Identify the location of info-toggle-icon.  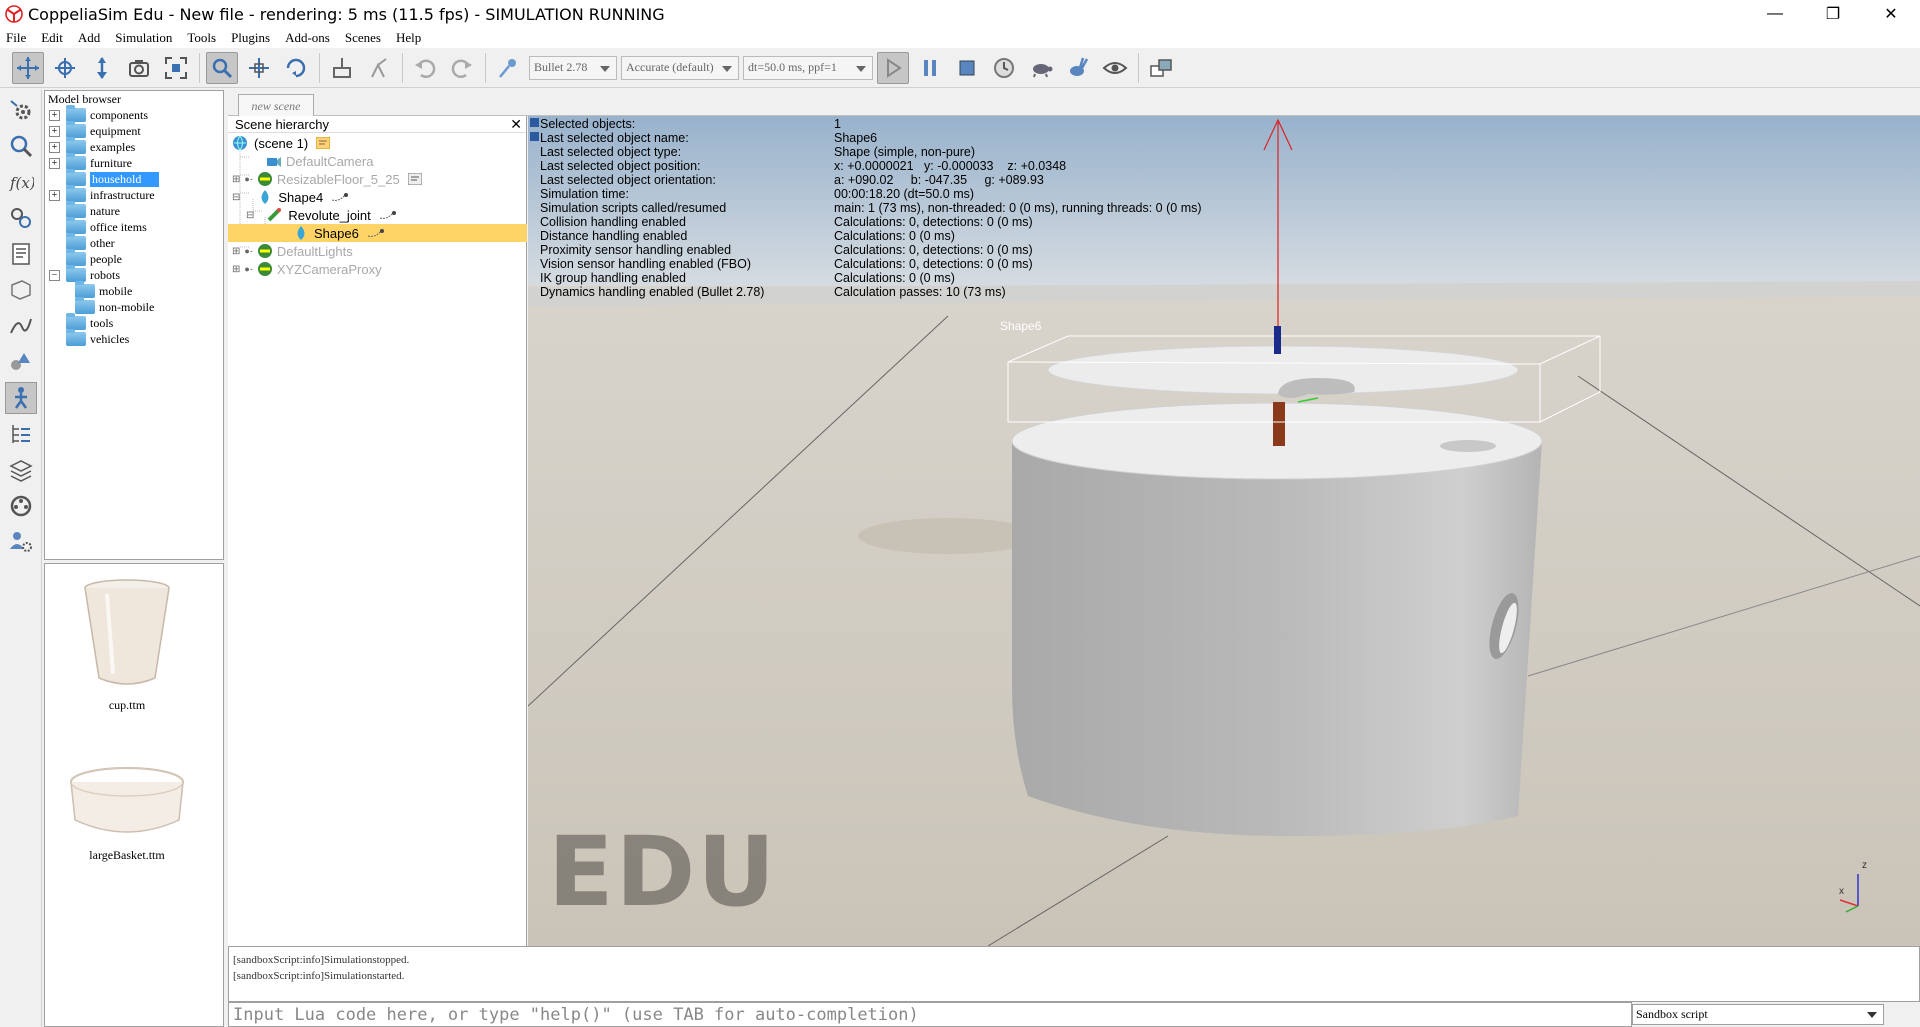
(534, 136).